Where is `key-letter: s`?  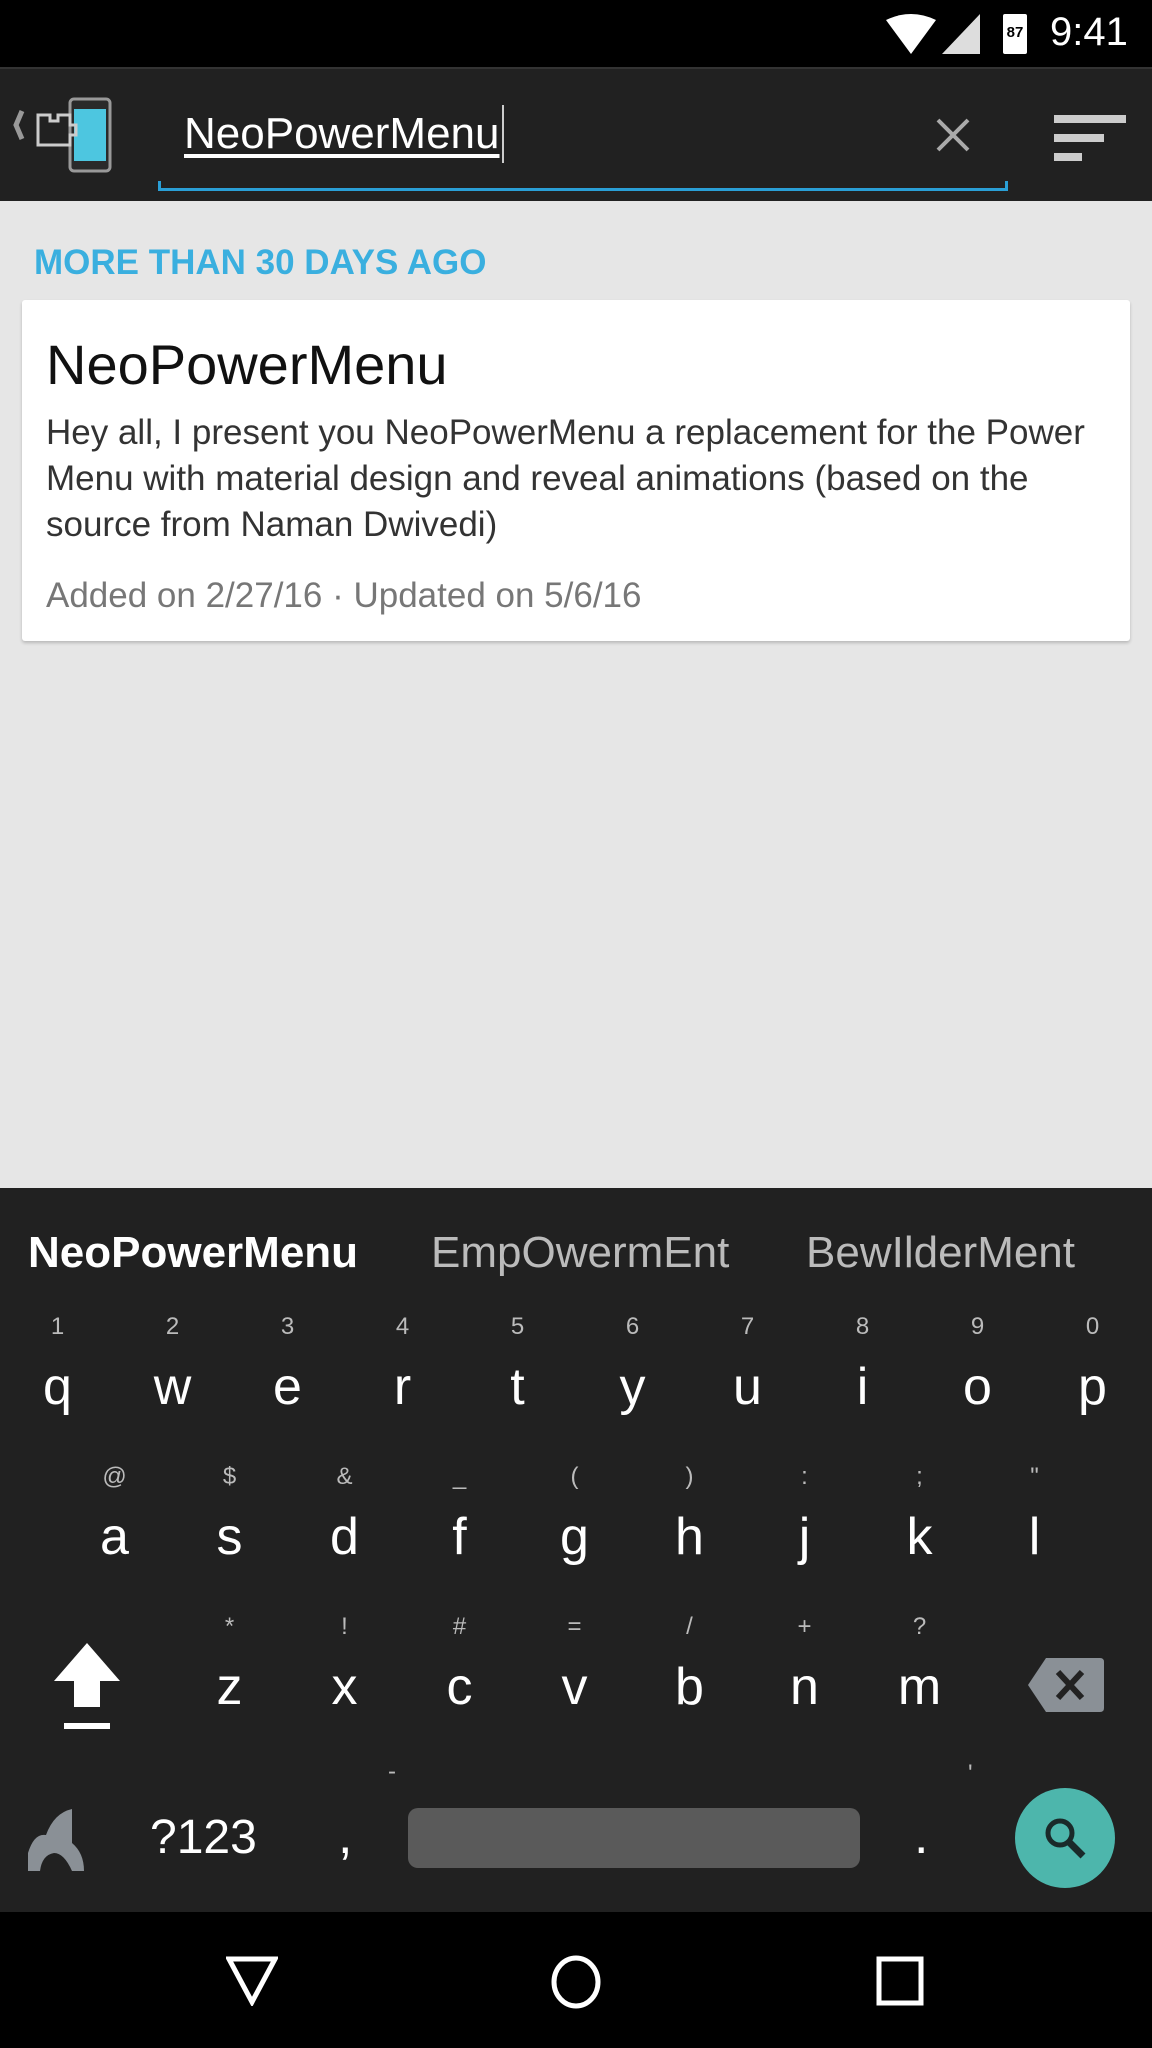 key-letter: s is located at coordinates (229, 1537).